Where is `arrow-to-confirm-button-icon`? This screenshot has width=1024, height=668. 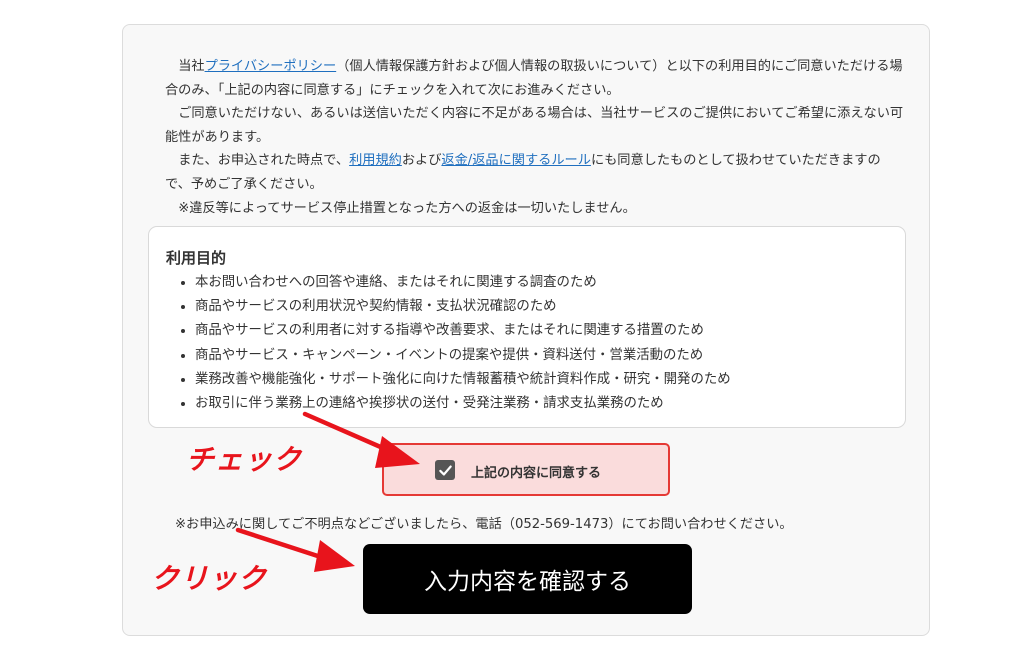 arrow-to-confirm-button-icon is located at coordinates (295, 549).